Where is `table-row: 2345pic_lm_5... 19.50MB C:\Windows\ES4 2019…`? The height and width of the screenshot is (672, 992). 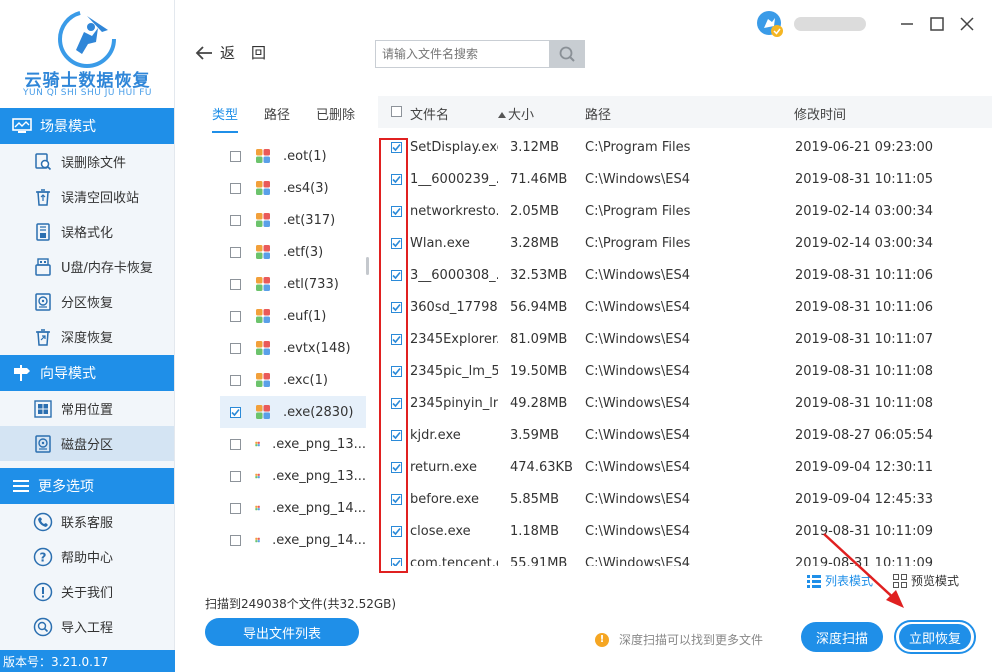
table-row: 2345pic_lm_5... 19.50MB C:\Windows\ES4 2019… is located at coordinates (685, 372).